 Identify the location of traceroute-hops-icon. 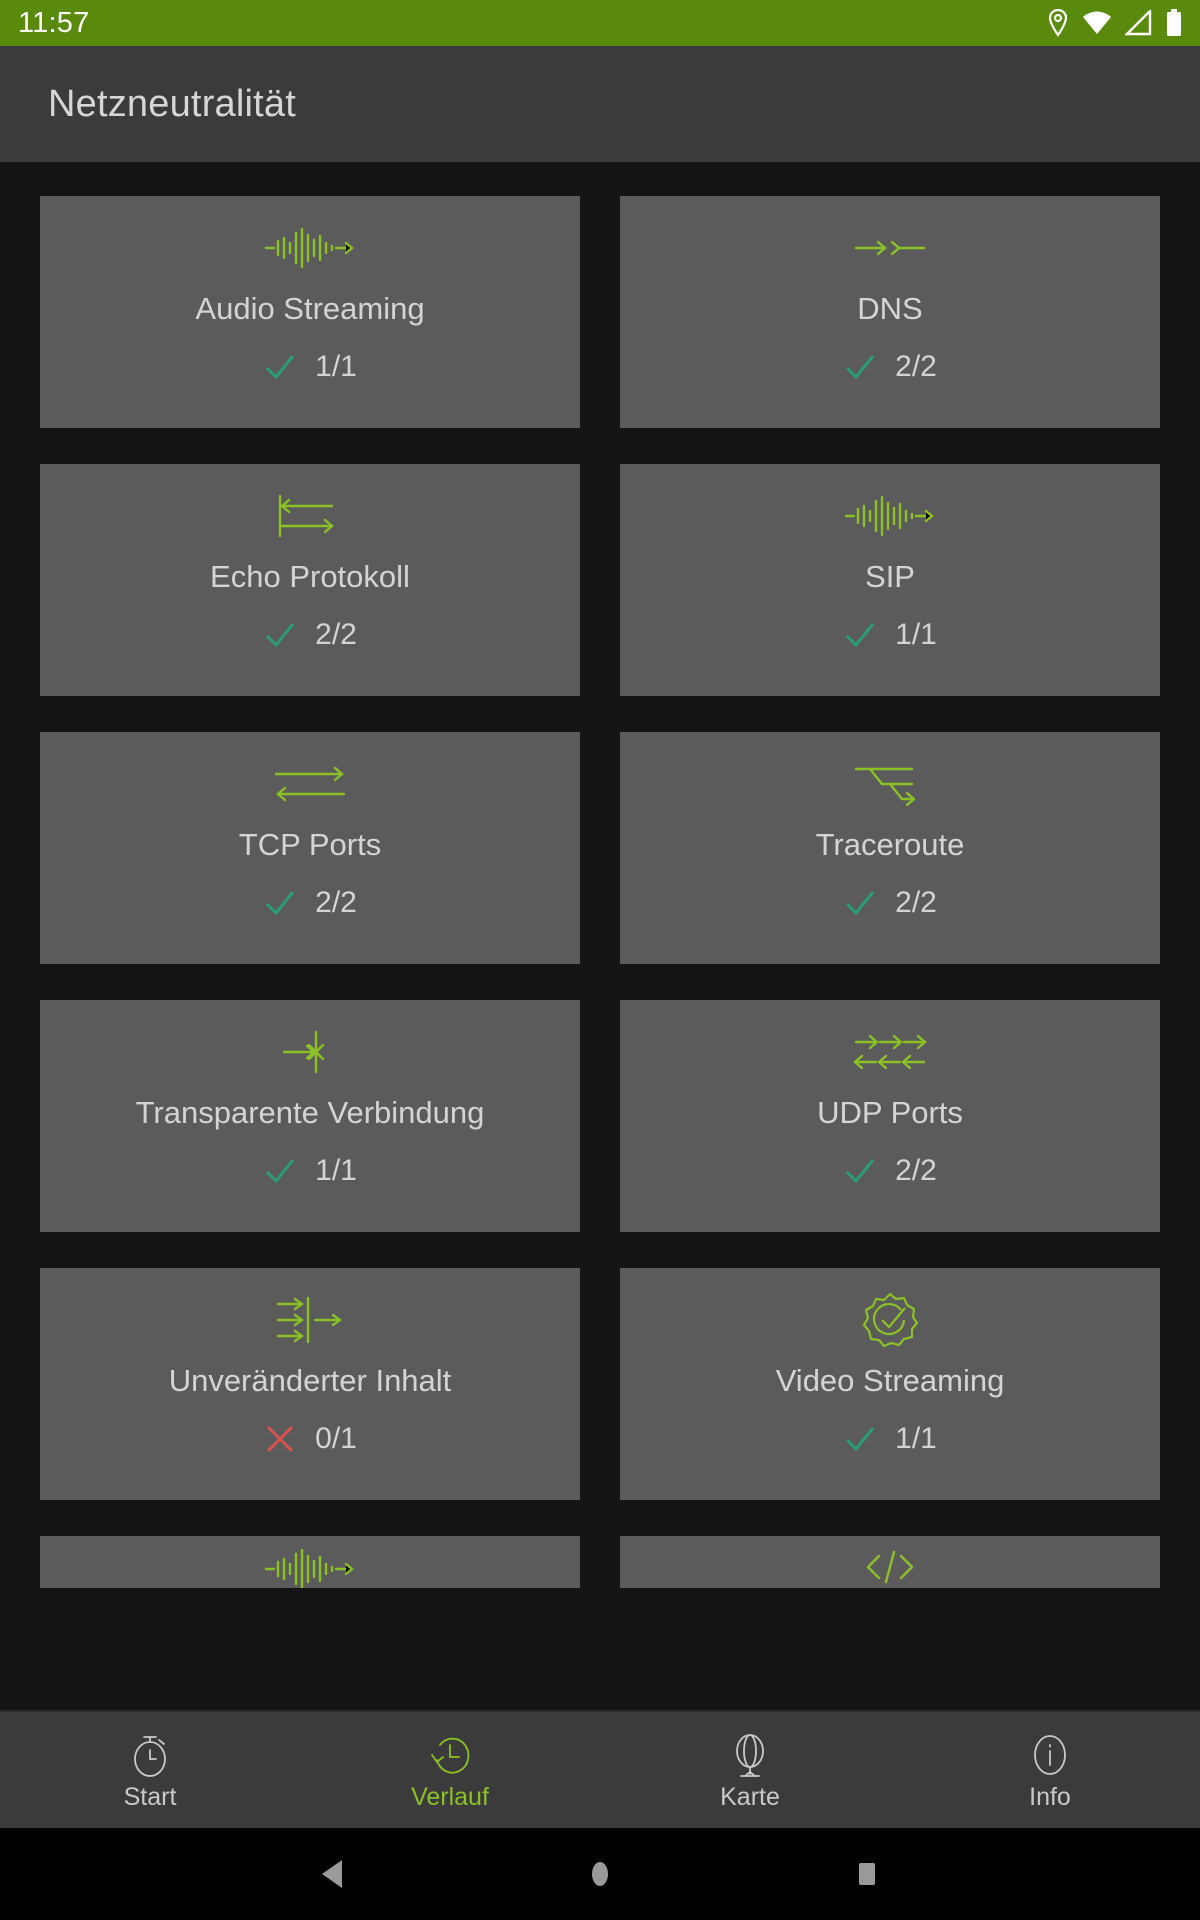
(890, 784).